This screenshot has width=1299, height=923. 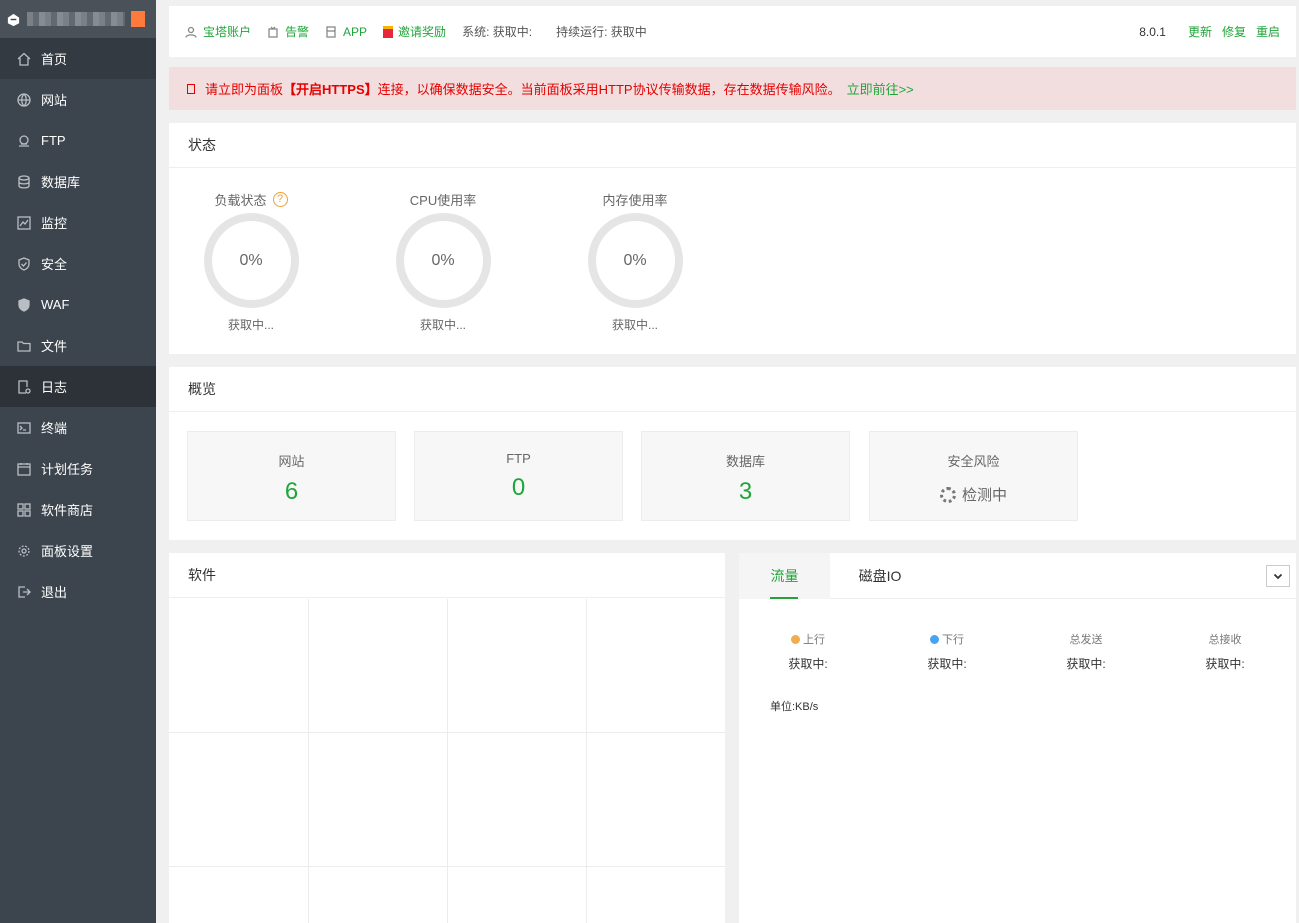 I want to click on overview-card-ftp: FTP 0, so click(x=518, y=476).